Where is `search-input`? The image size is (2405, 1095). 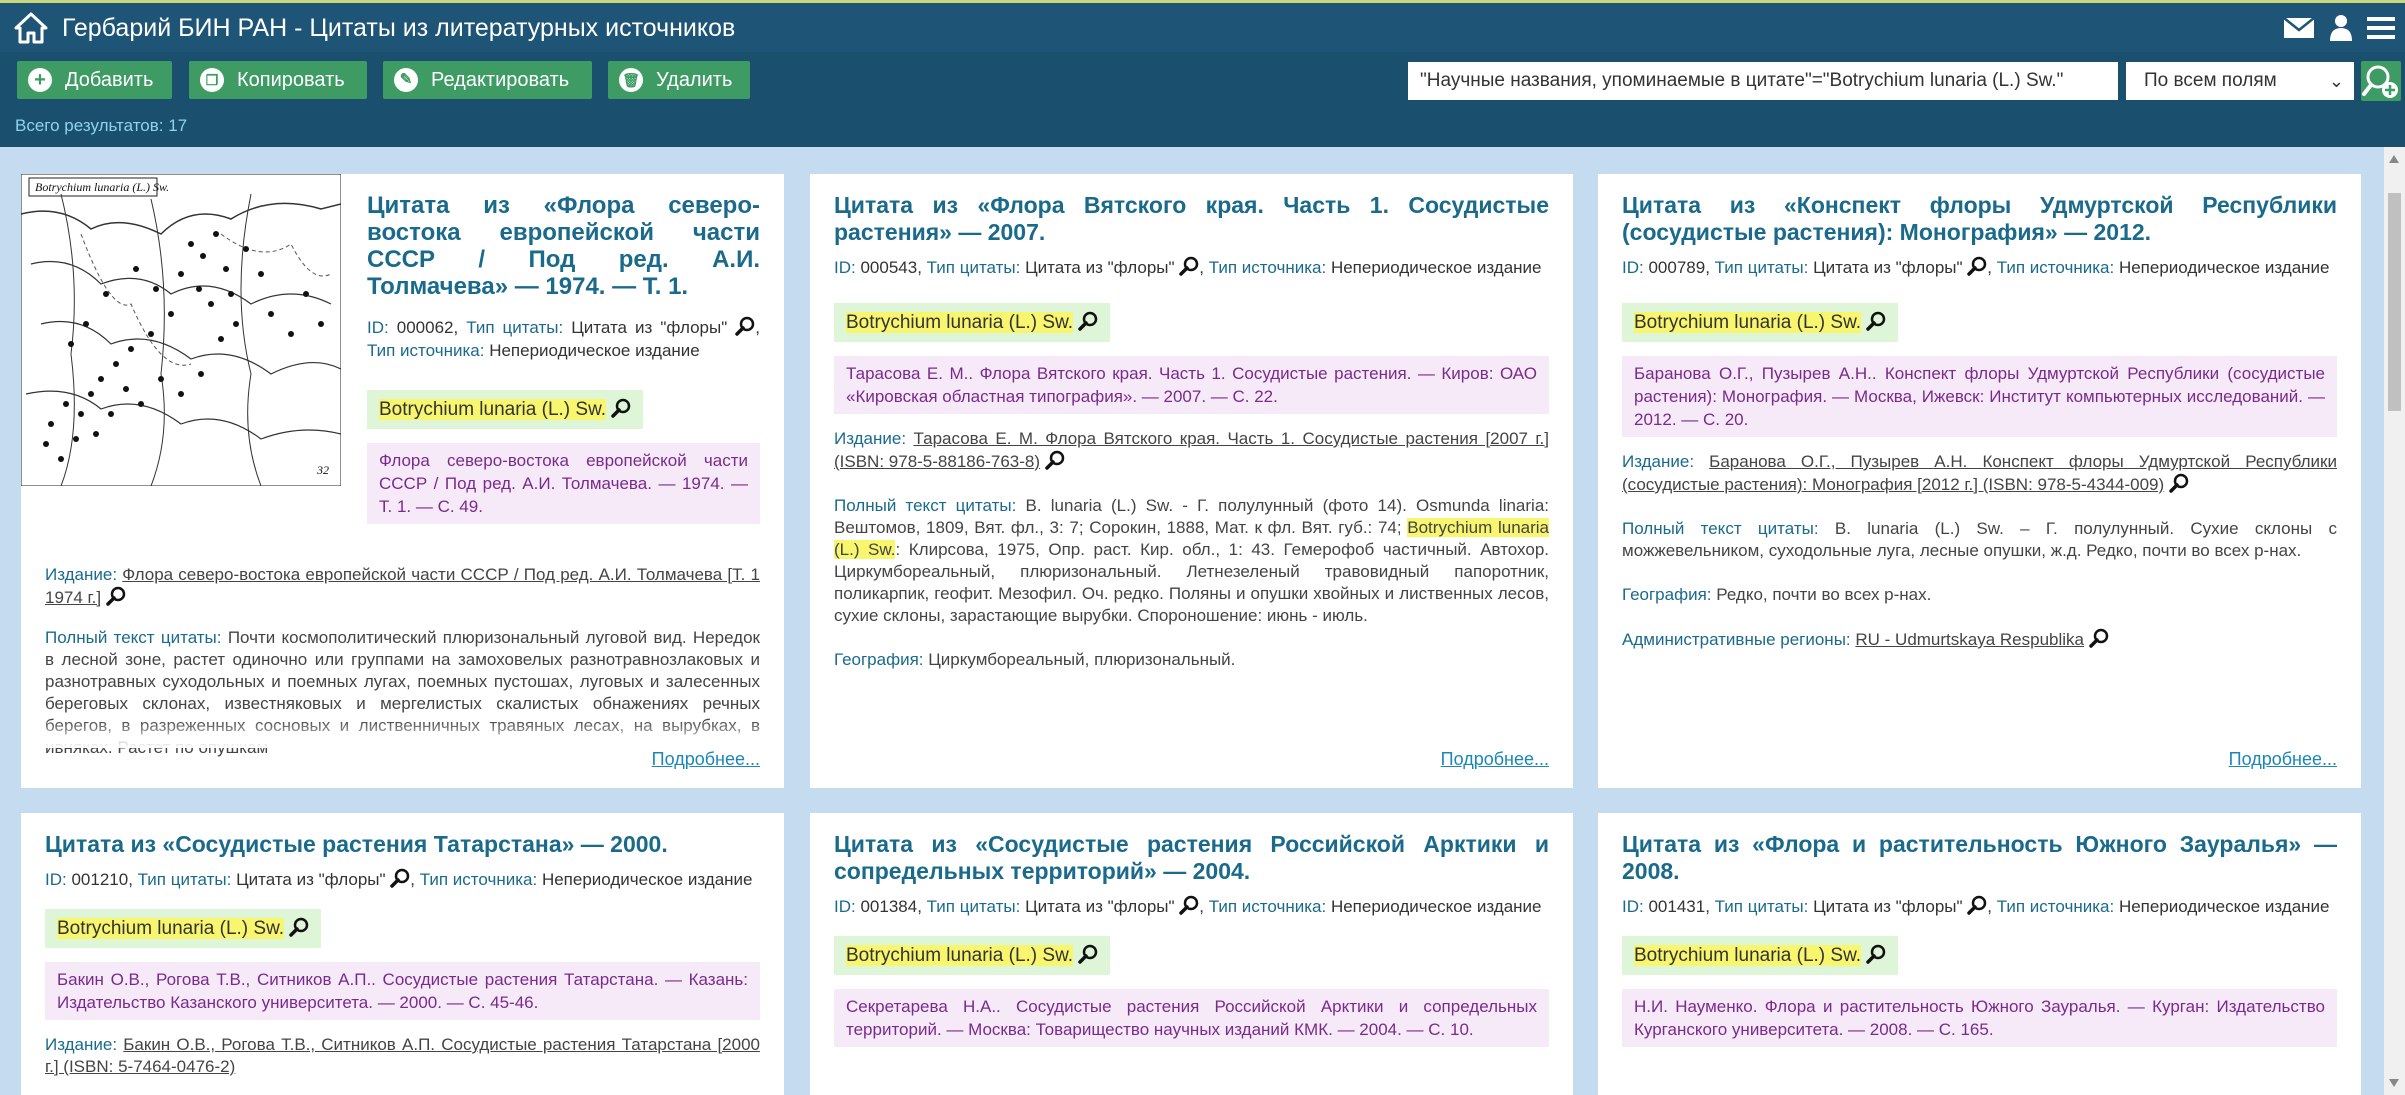
search-input is located at coordinates (1763, 81).